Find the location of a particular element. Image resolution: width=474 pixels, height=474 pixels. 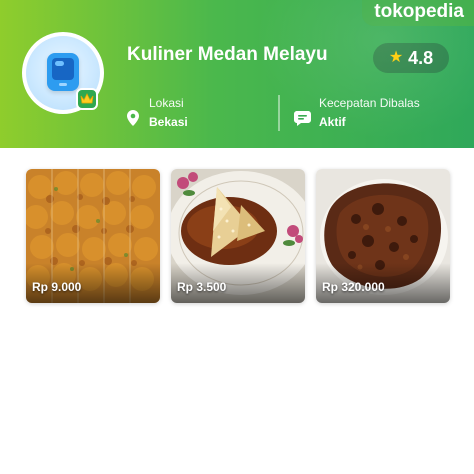

response-value: Aktif is located at coordinates (332, 122).